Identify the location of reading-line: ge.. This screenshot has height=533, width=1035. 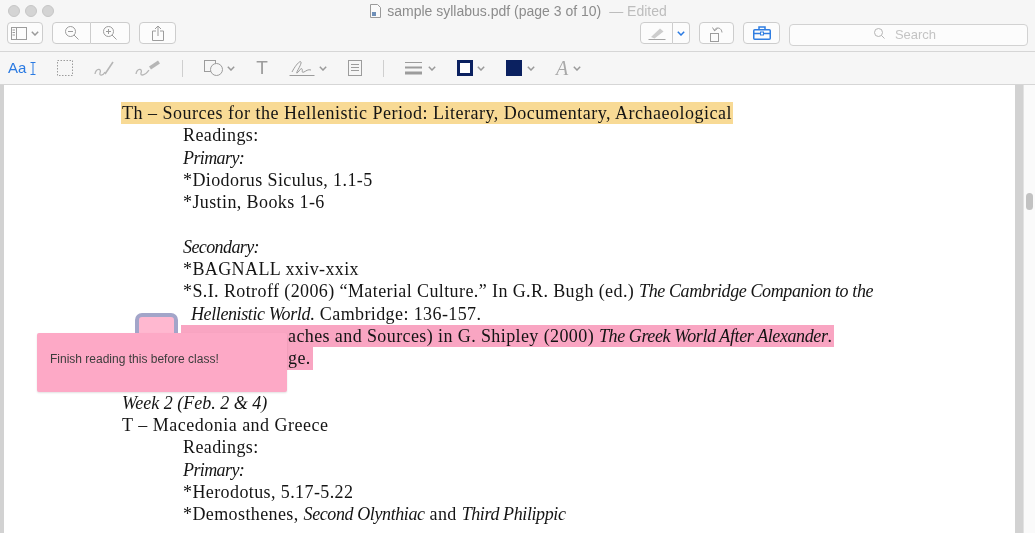
(299, 358).